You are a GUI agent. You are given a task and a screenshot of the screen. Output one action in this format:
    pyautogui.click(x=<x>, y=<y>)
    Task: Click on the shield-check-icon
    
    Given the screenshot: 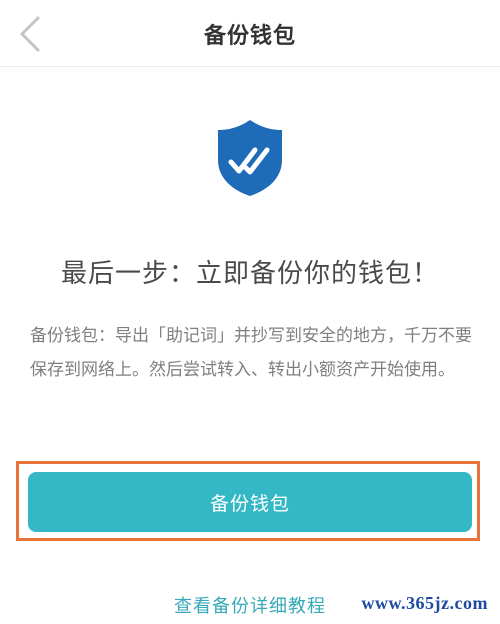 What is the action you would take?
    pyautogui.click(x=250, y=158)
    